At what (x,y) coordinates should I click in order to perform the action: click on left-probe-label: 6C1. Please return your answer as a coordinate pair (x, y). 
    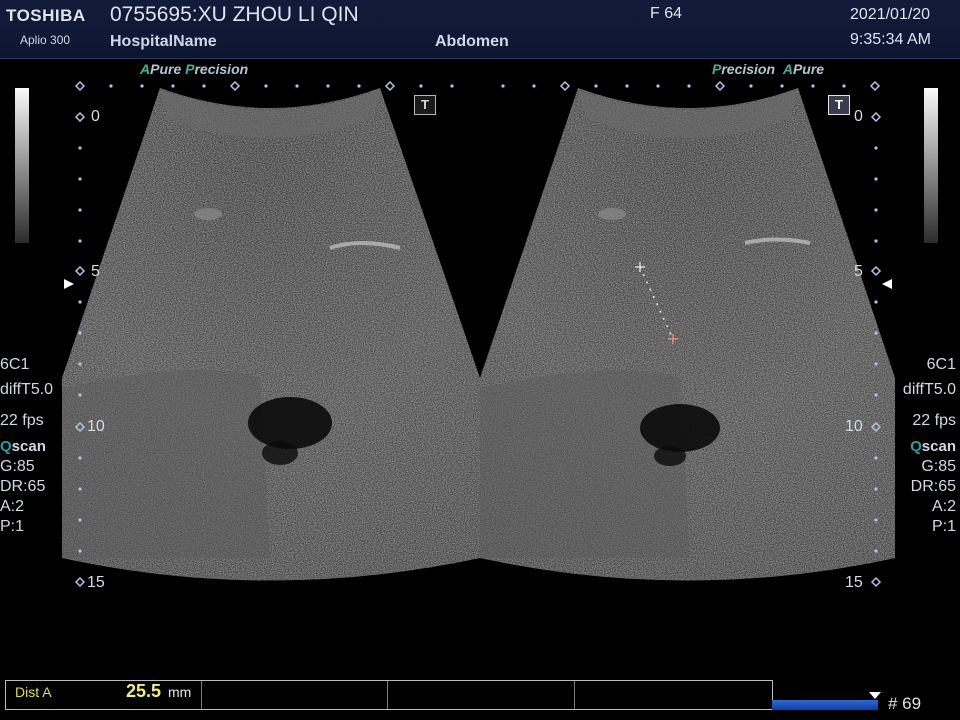
    Looking at the image, I should click on (15, 364).